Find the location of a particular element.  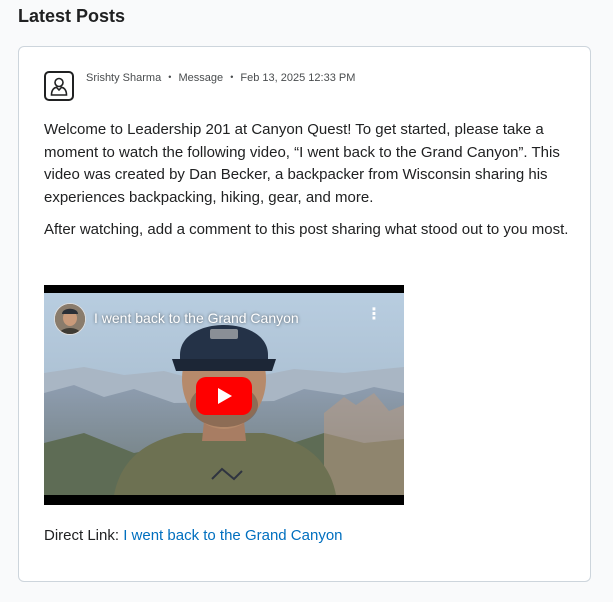

more-vertical-icon: ⋮ is located at coordinates (374, 315).